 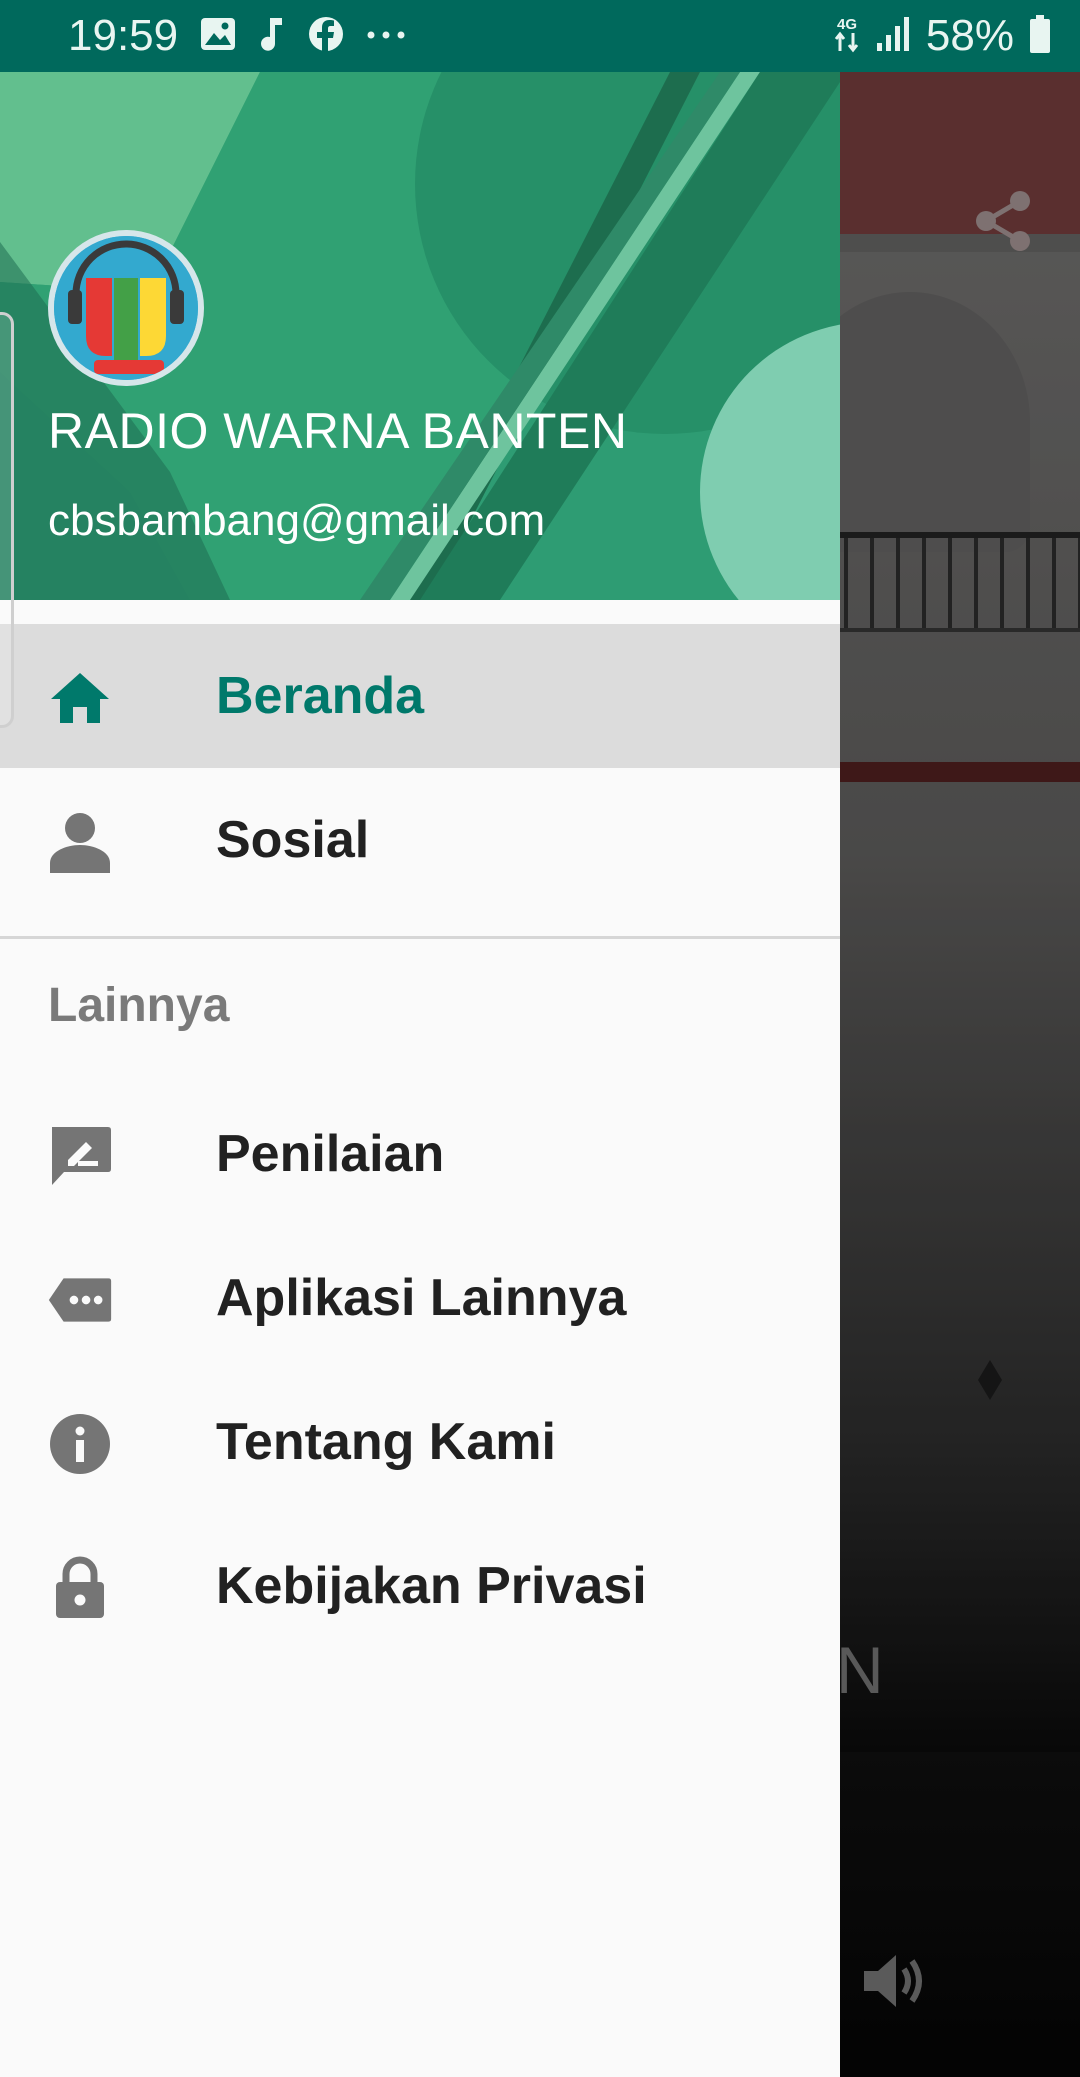 What do you see at coordinates (320, 696) in the screenshot?
I see `nav-label-beranda: Beranda` at bounding box center [320, 696].